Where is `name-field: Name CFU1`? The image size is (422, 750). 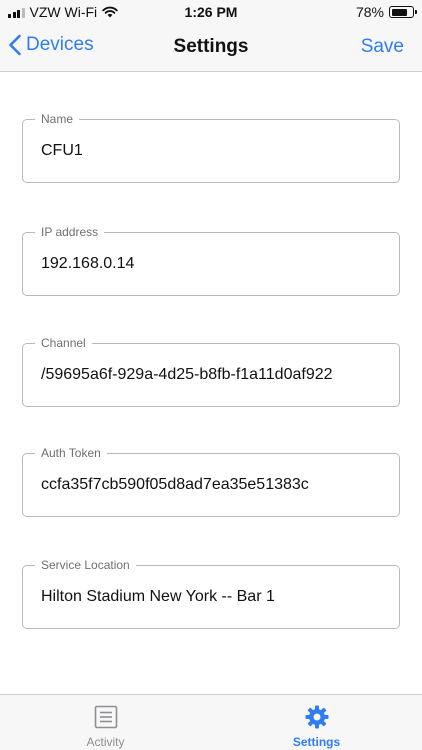
name-field: Name CFU1 is located at coordinates (211, 147).